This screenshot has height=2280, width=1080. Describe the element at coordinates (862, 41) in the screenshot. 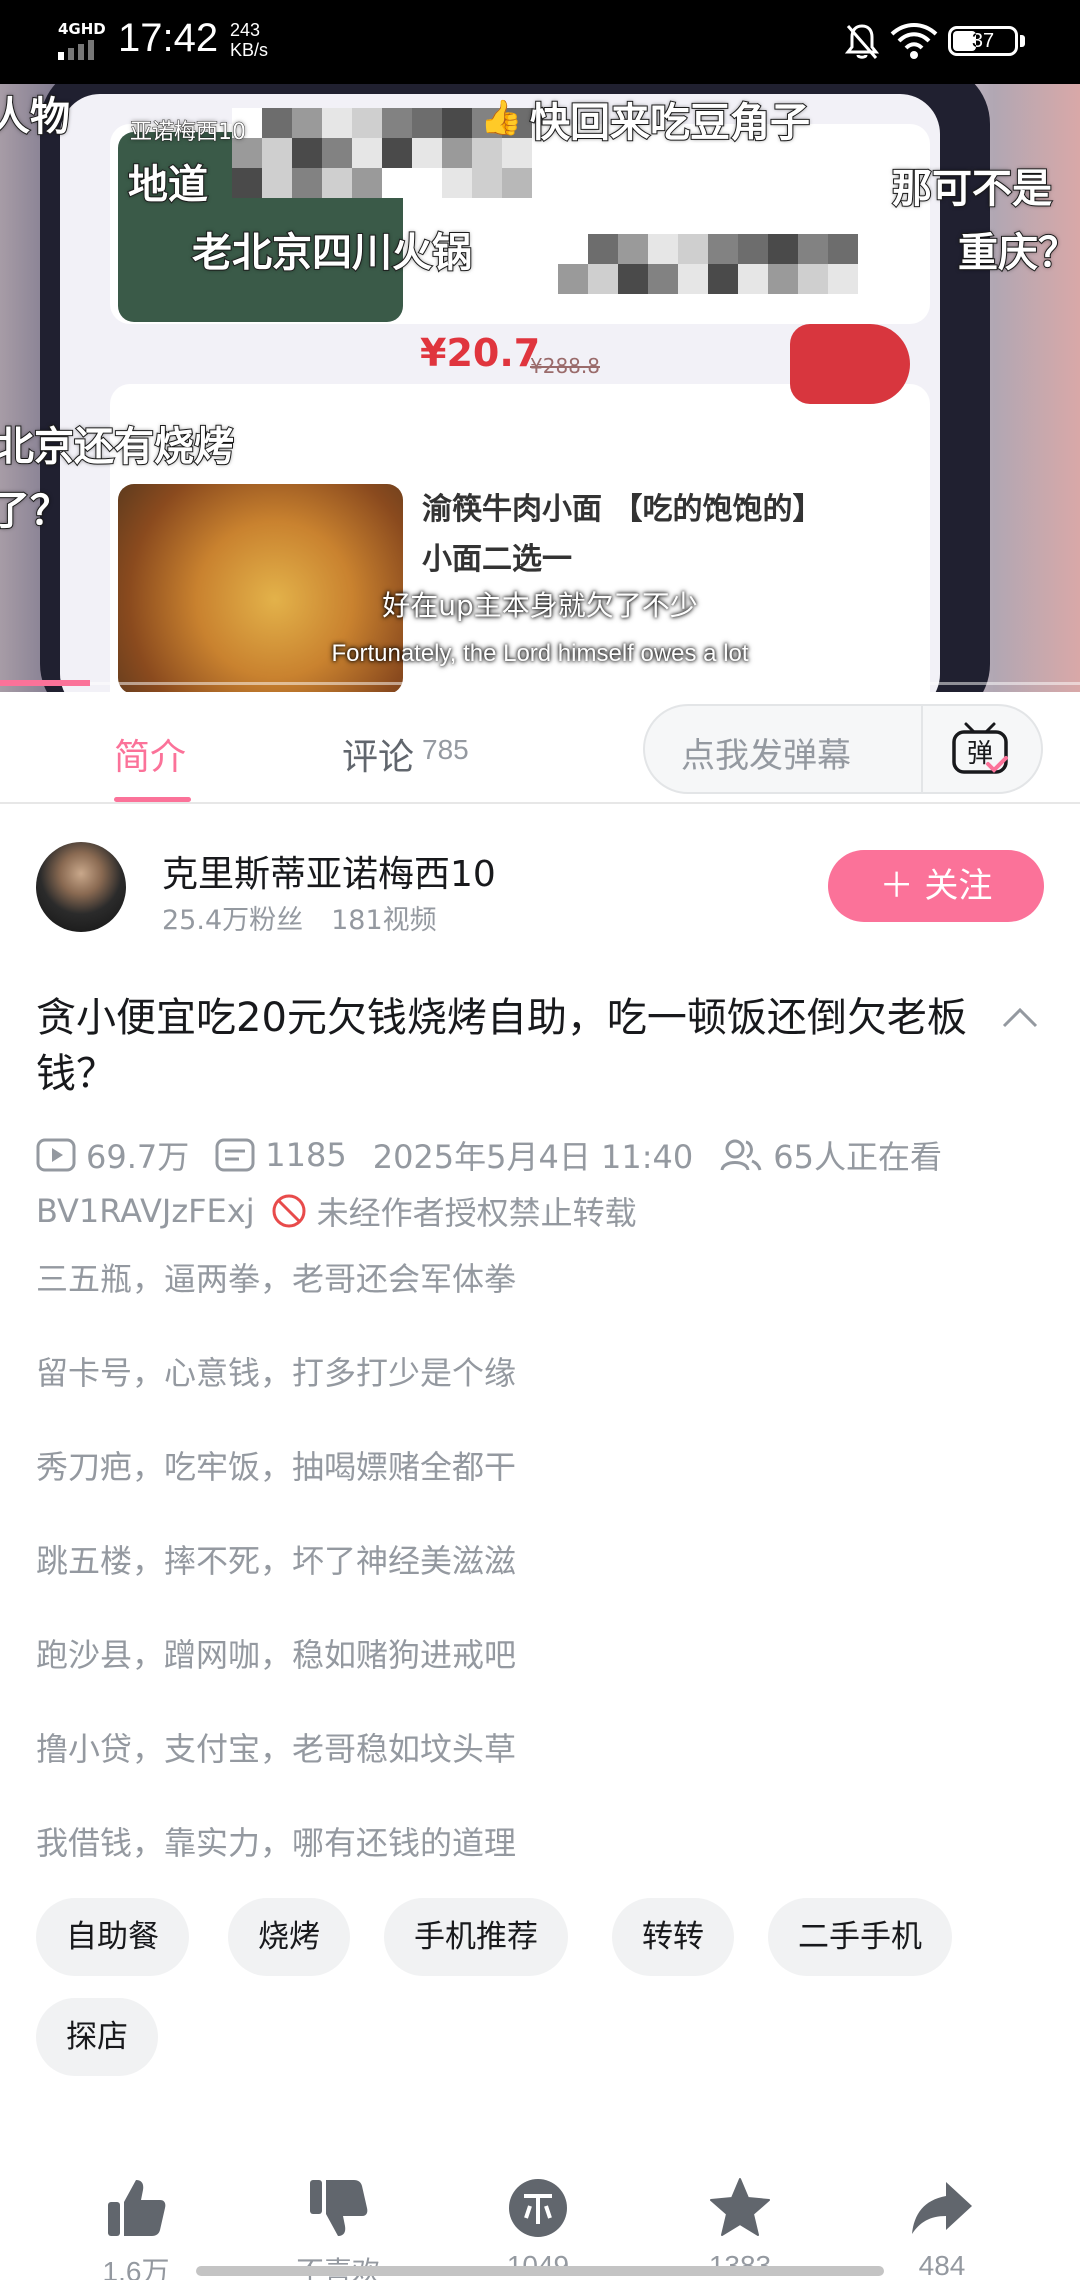

I see `mute-icon` at that location.